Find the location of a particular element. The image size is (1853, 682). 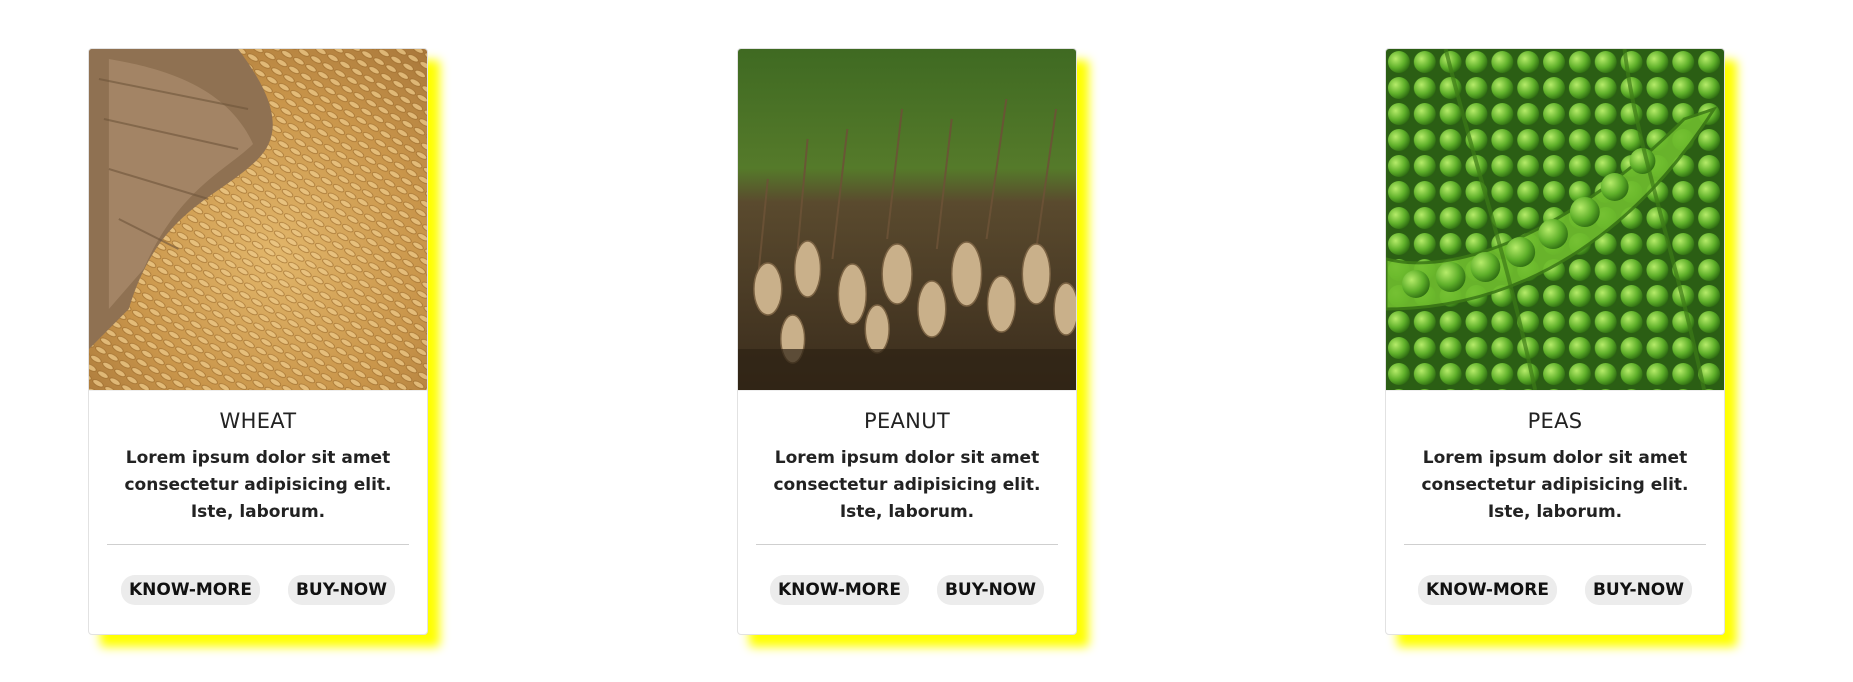

card-title: PEAS is located at coordinates (1555, 421).